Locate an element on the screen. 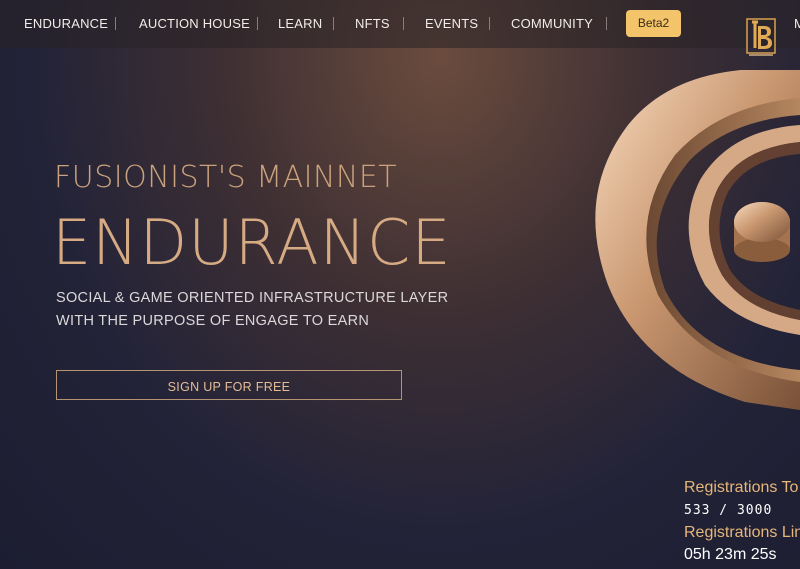 This screenshot has height=569, width=800. sign-up-button: SIGN UP FOR FREE is located at coordinates (229, 385).